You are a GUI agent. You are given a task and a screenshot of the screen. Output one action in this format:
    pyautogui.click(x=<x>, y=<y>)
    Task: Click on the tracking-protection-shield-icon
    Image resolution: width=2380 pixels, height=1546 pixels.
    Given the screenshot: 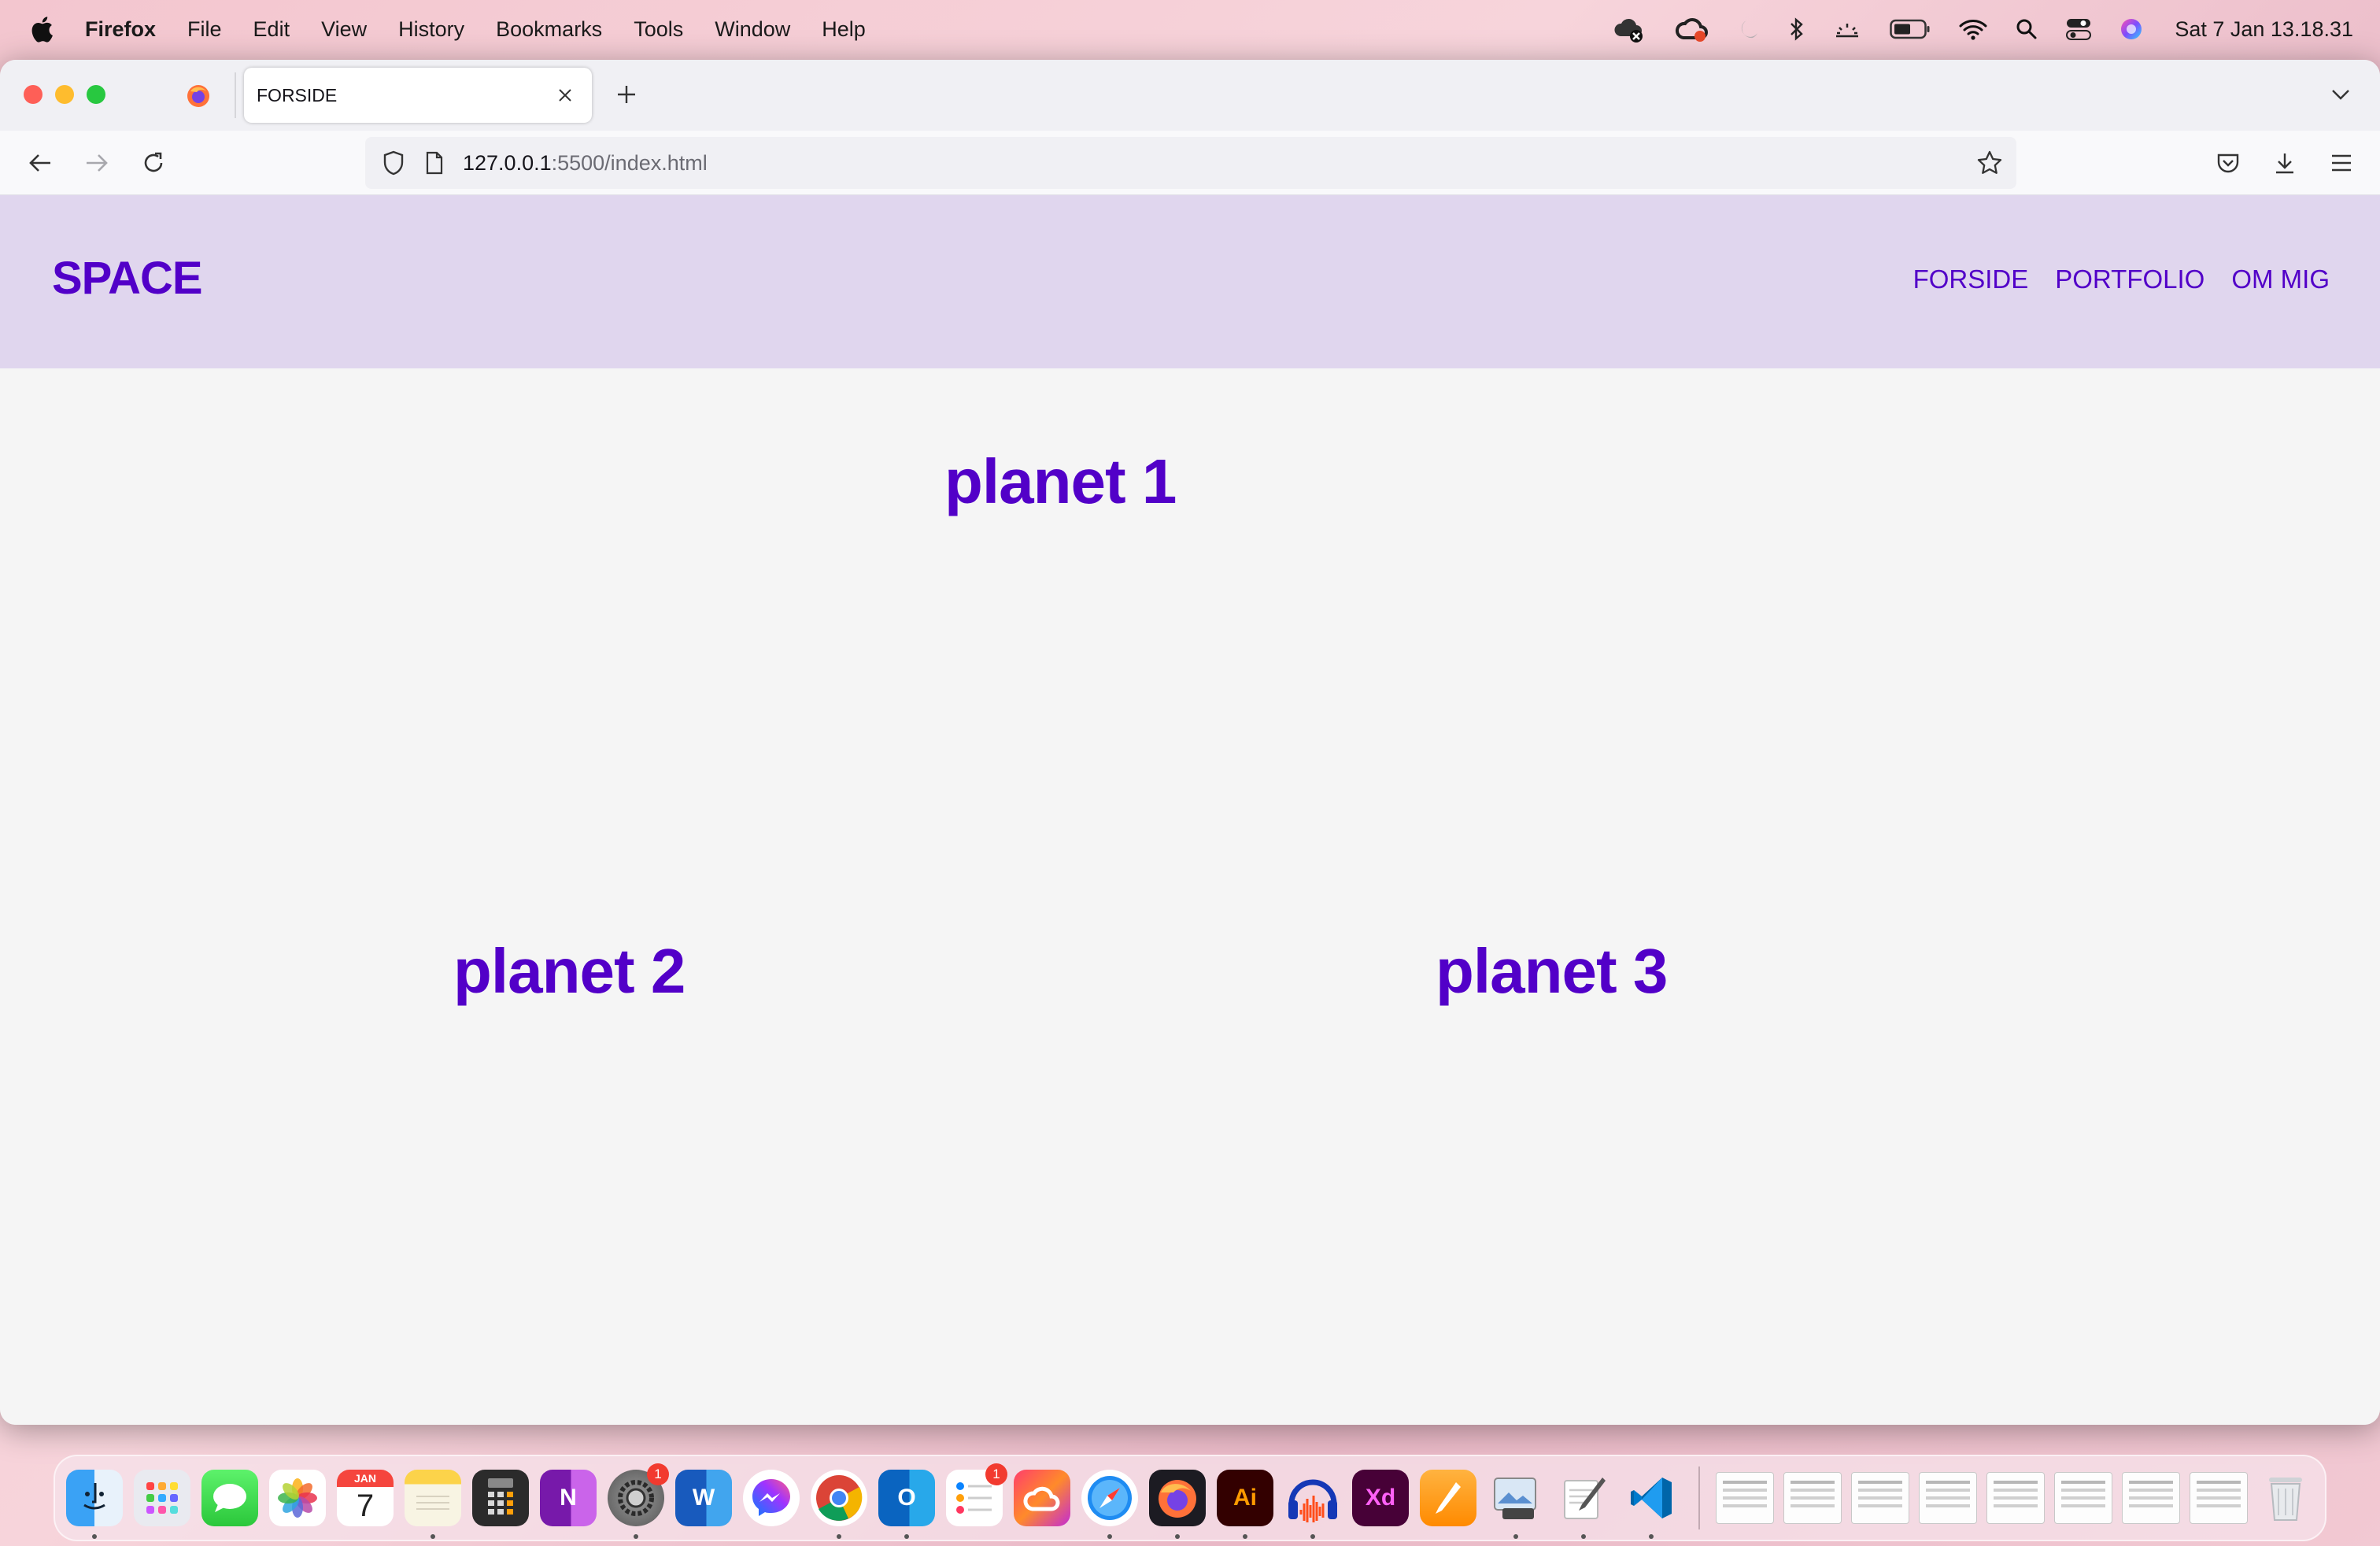 What is the action you would take?
    pyautogui.click(x=393, y=163)
    